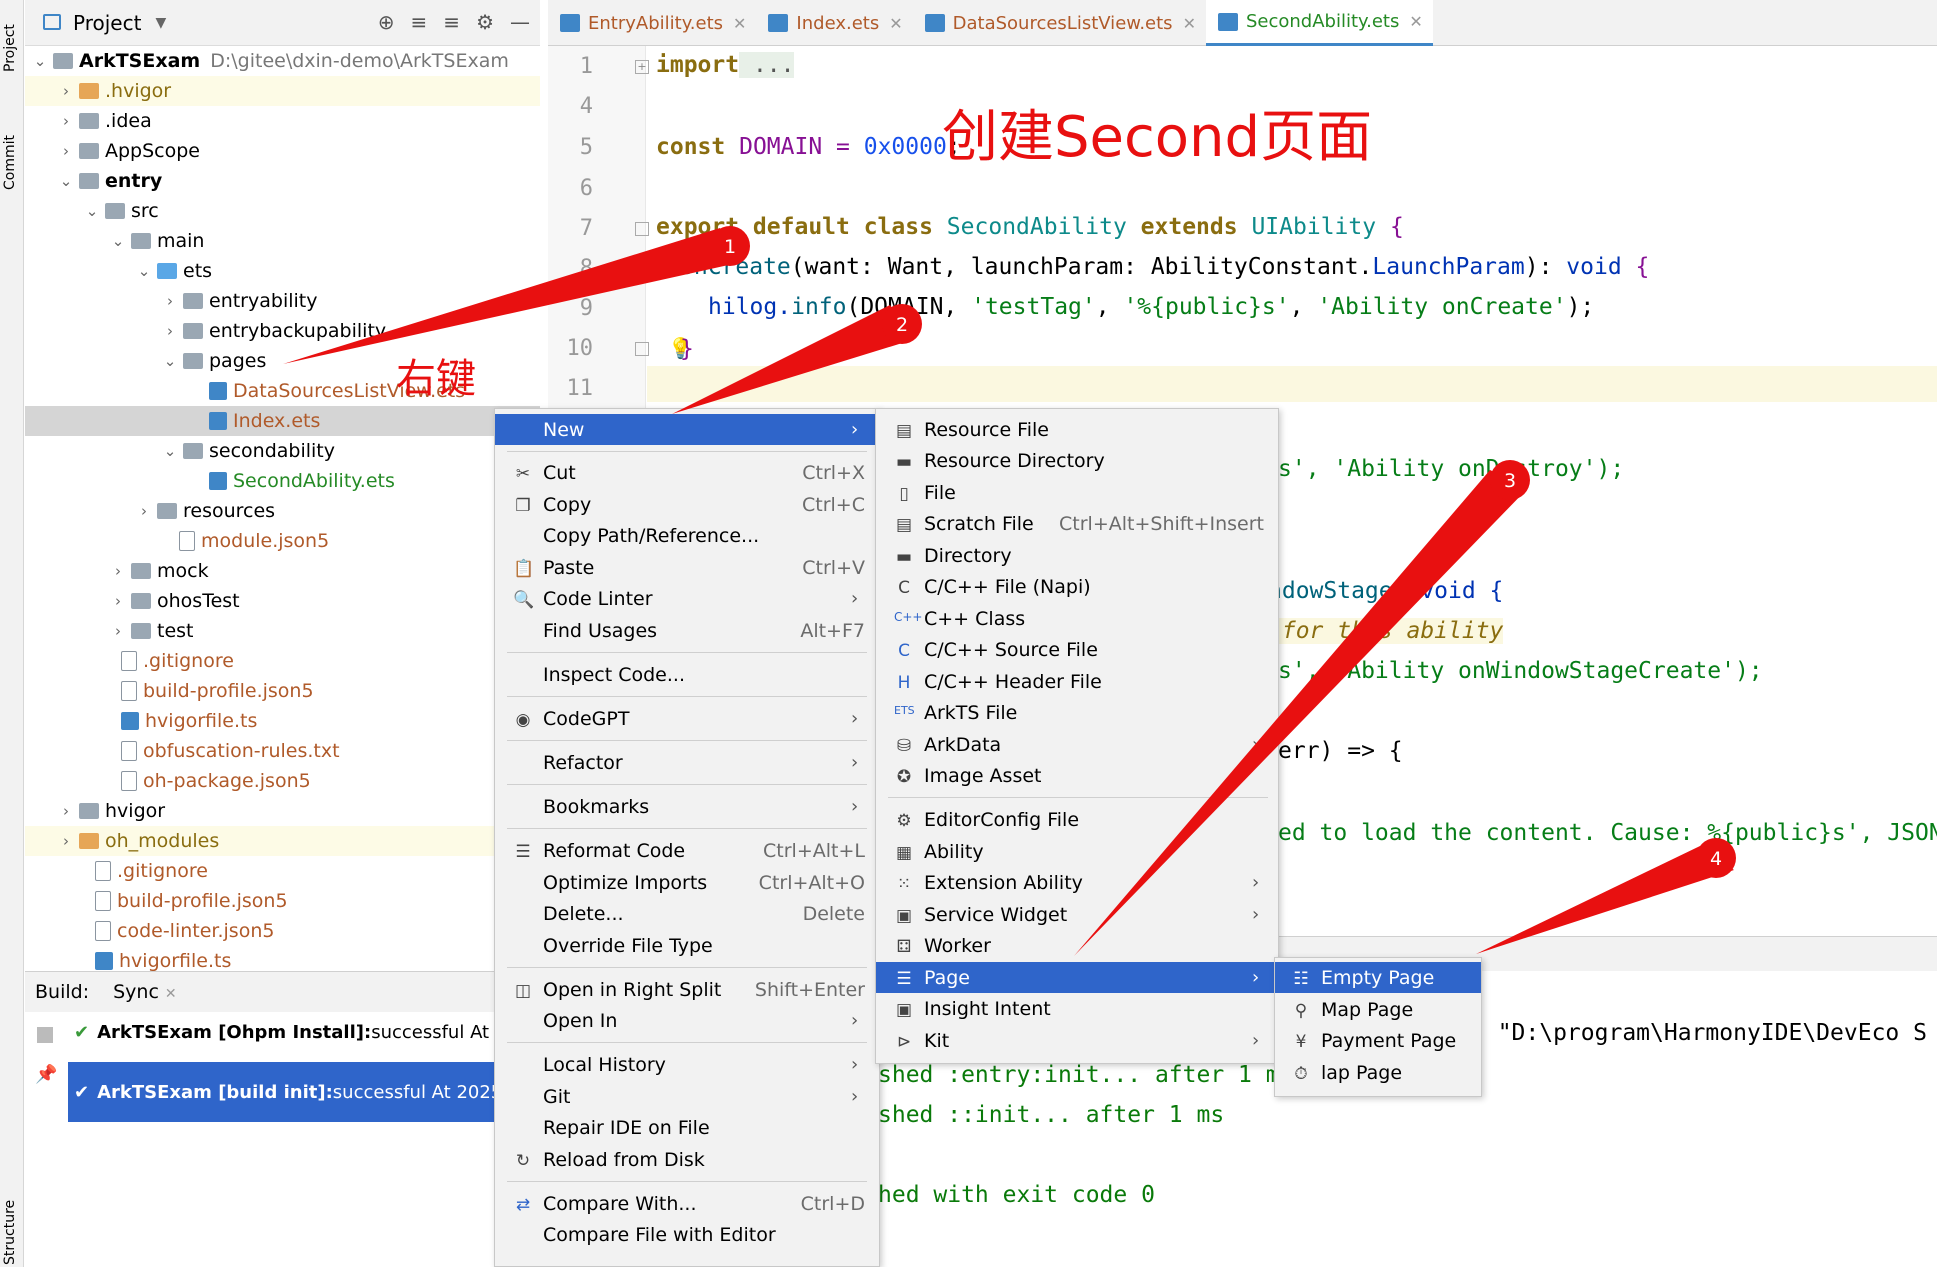 This screenshot has width=1937, height=1267. Describe the element at coordinates (282, 931) in the screenshot. I see `tree-item: code-linter.json5` at that location.